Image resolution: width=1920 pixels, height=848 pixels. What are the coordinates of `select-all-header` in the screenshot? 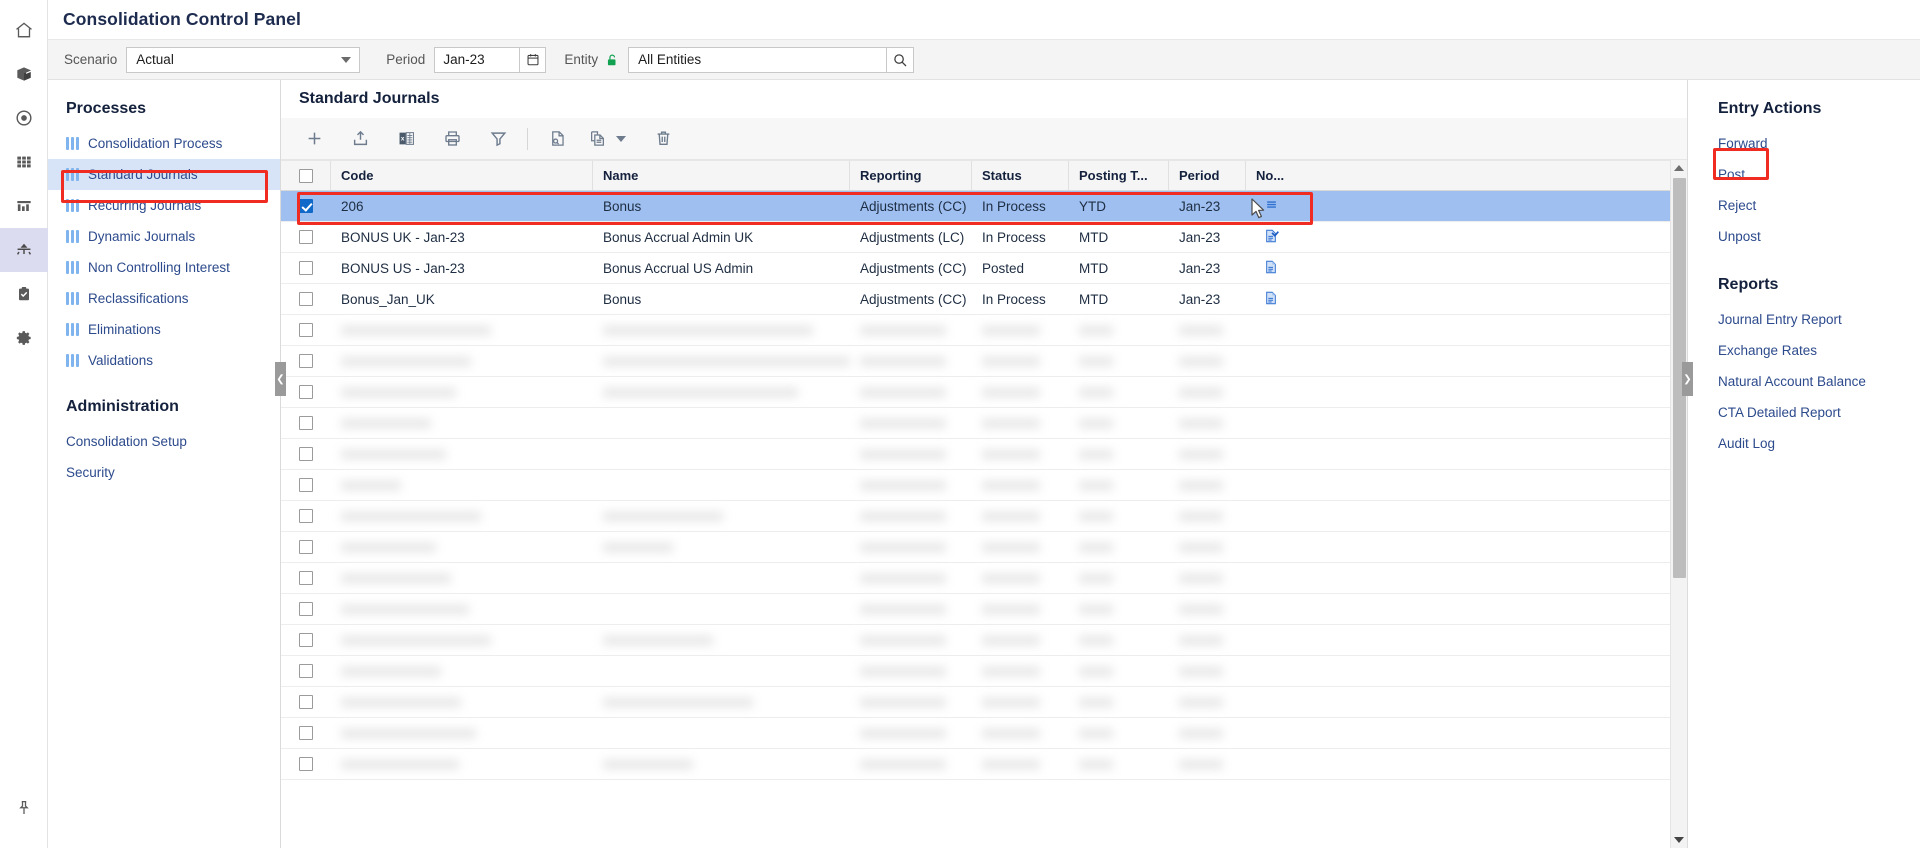 It's located at (306, 175).